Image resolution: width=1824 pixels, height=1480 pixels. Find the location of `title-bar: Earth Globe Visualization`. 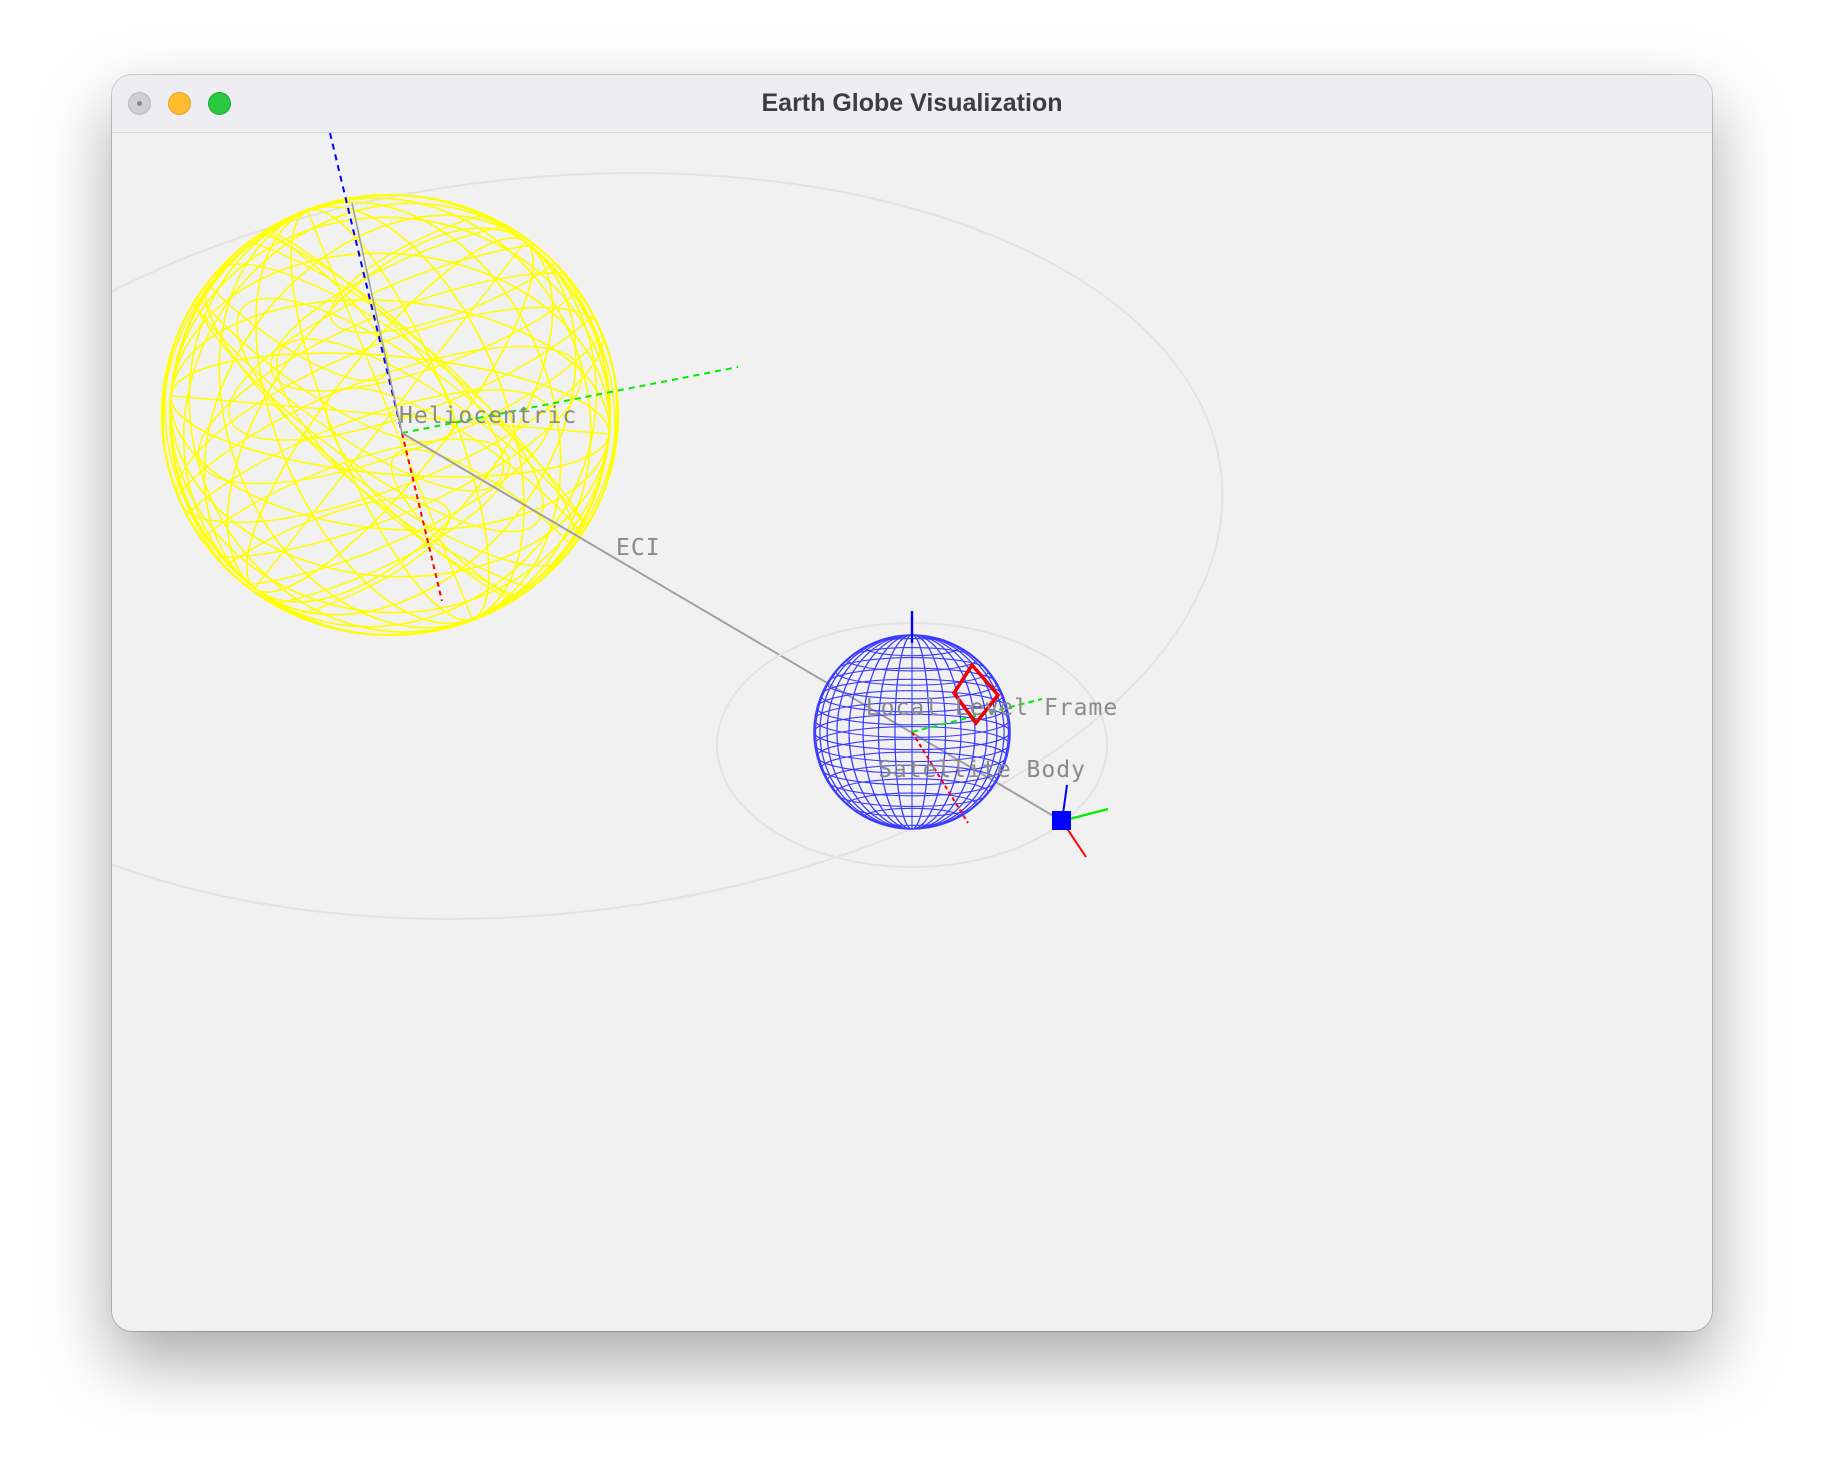

title-bar: Earth Globe Visualization is located at coordinates (912, 104).